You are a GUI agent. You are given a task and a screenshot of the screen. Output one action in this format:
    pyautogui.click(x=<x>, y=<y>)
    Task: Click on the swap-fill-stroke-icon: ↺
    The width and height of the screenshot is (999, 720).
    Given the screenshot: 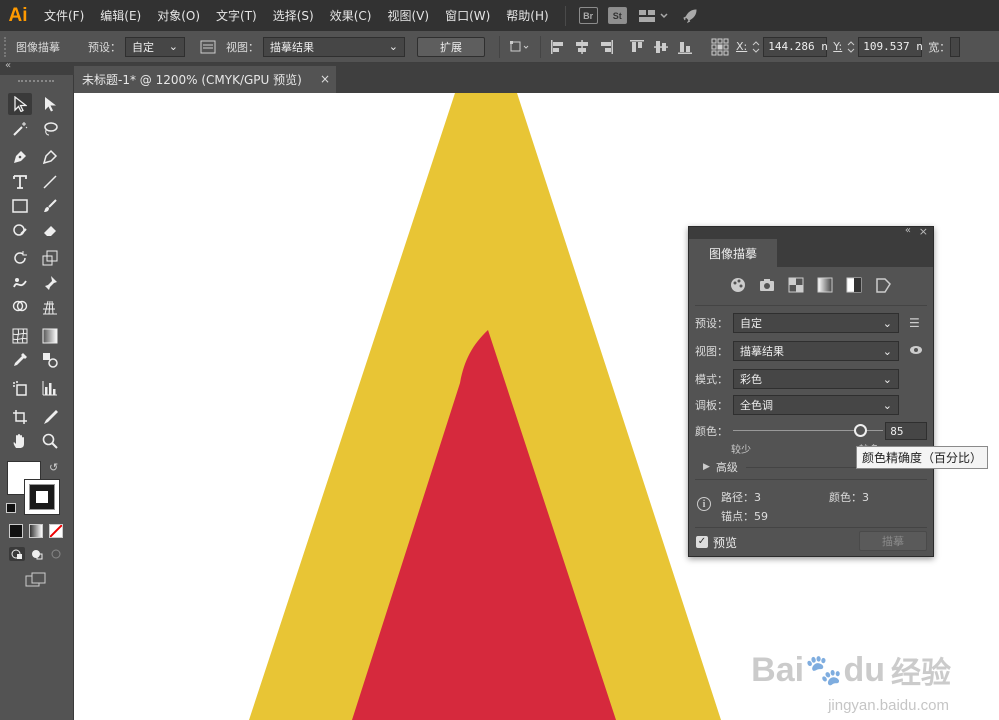 What is the action you would take?
    pyautogui.click(x=53, y=467)
    